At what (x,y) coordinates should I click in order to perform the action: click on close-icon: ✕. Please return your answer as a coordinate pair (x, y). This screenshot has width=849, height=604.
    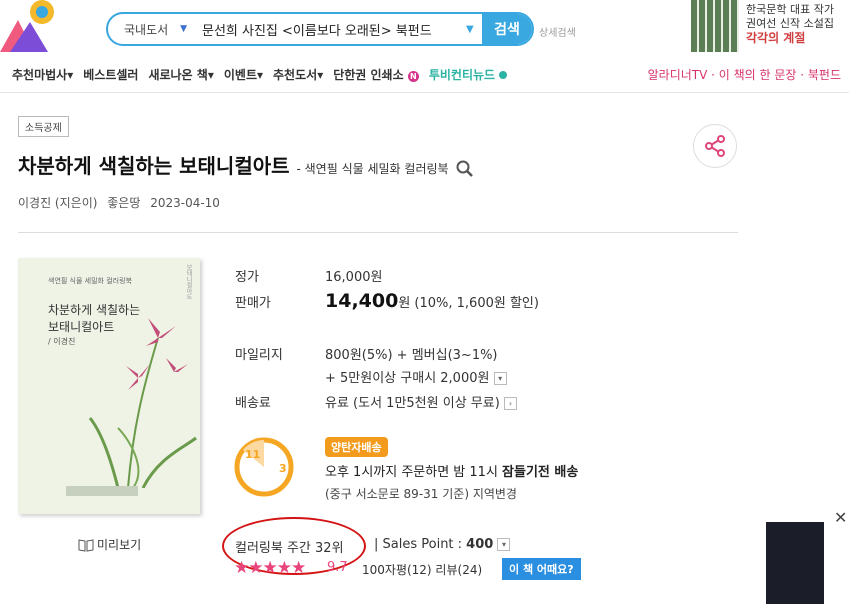
    Looking at the image, I should click on (840, 517).